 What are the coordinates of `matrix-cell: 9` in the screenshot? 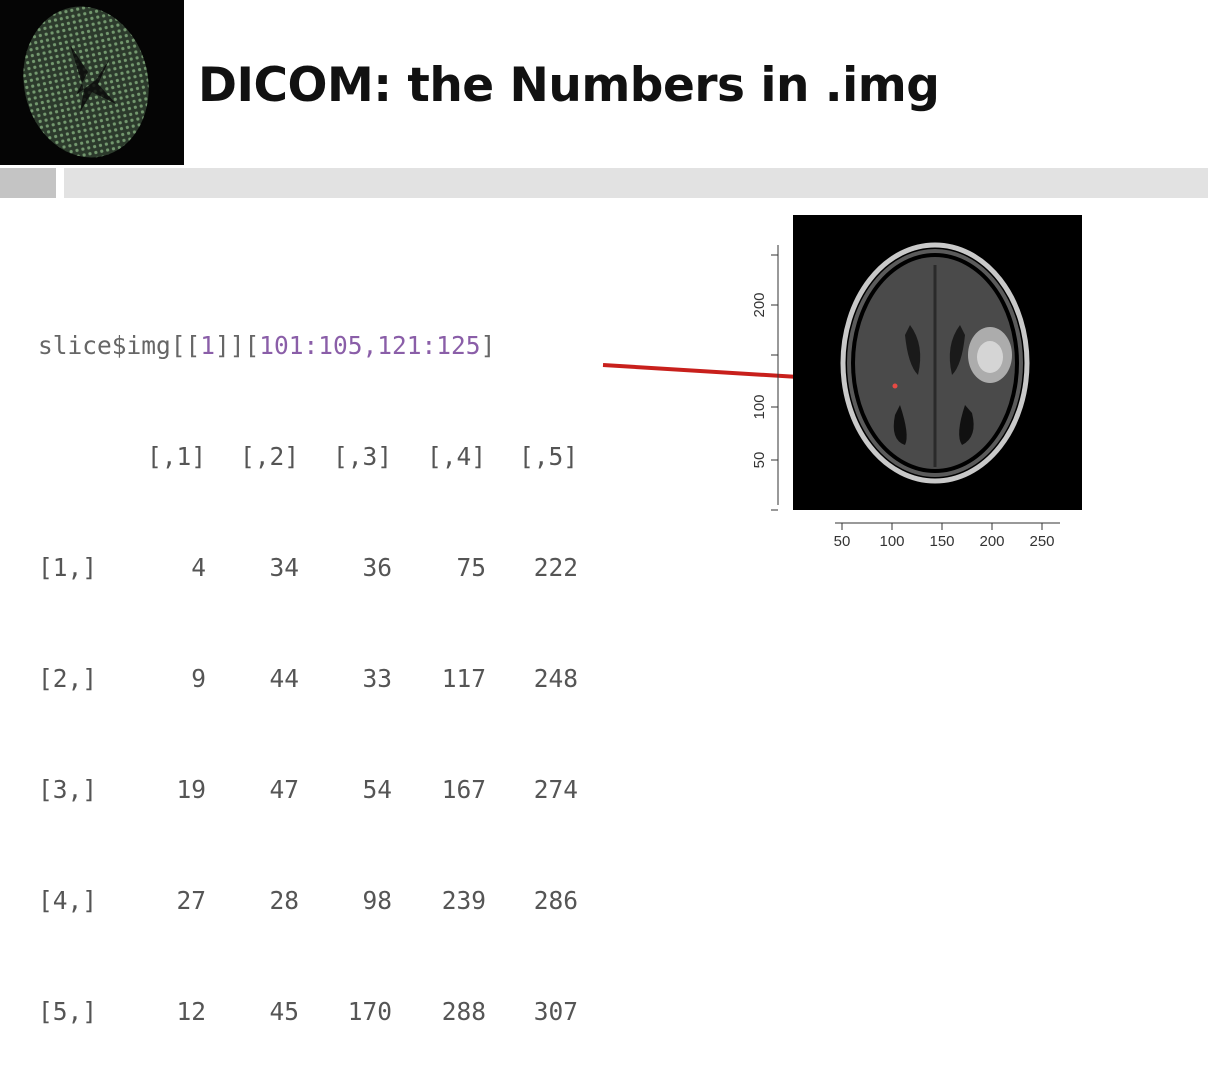 It's located at (198, 678).